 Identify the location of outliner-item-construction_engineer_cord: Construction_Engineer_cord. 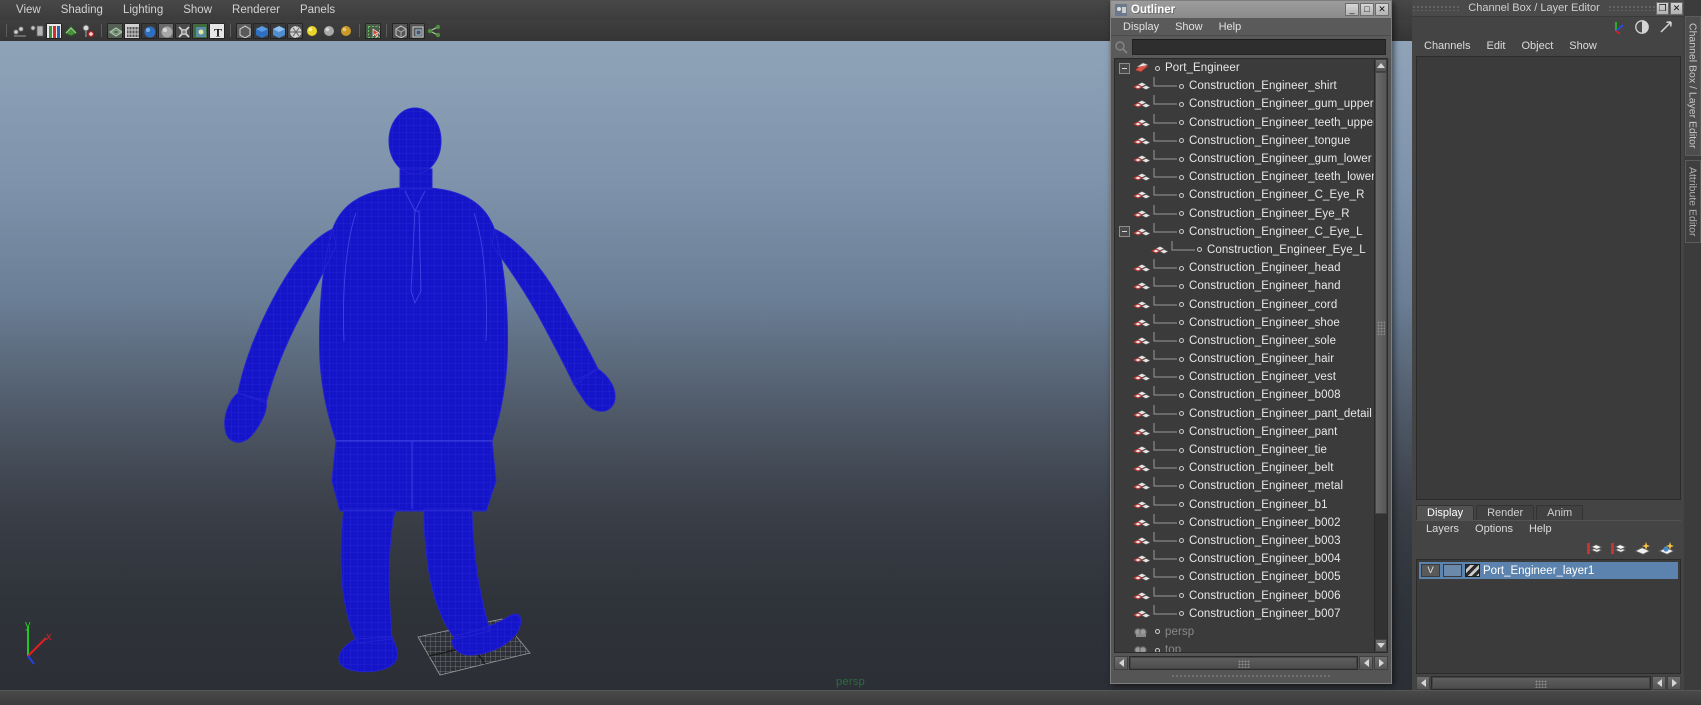
(1244, 304).